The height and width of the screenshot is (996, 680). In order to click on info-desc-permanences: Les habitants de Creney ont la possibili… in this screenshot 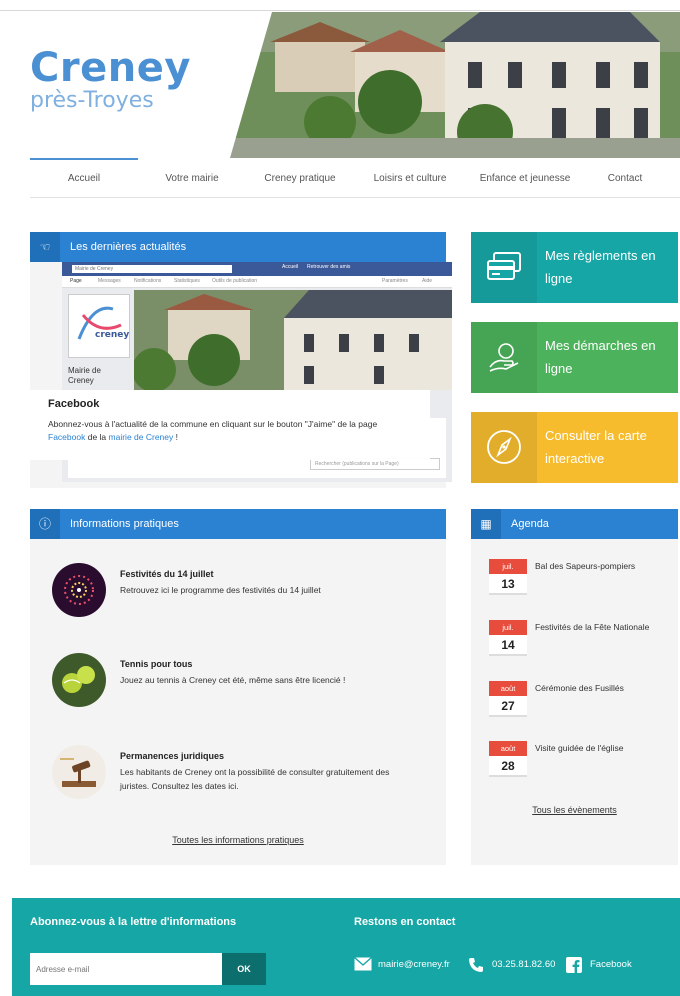, I will do `click(255, 779)`.